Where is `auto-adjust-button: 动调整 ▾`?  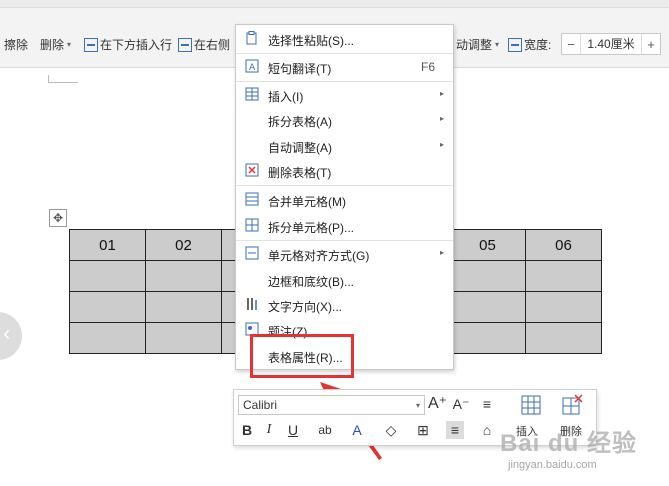 auto-adjust-button: 动调整 ▾ is located at coordinates (477, 45).